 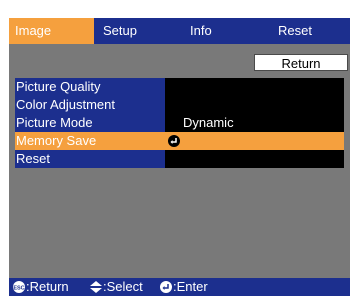 I want to click on footer-hint-bar: ESC :Return :Select :Enter, so click(x=179, y=287).